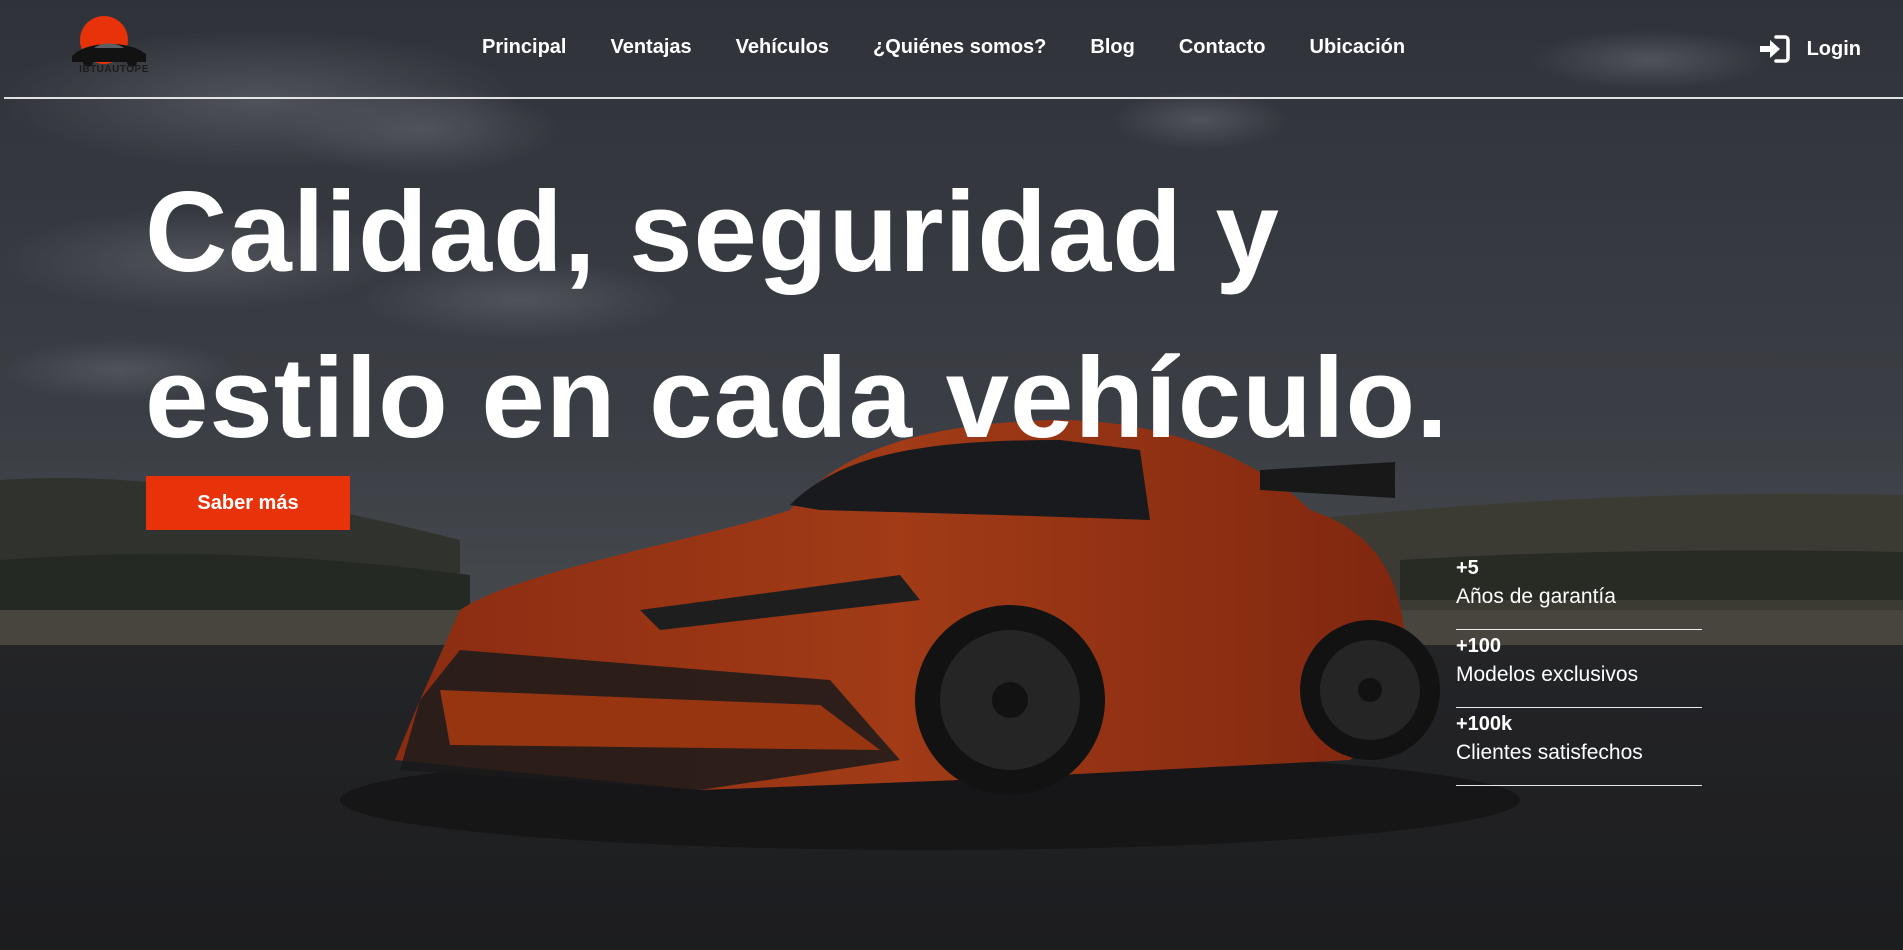  What do you see at coordinates (1112, 47) in the screenshot?
I see `nav-item-blog: Blog` at bounding box center [1112, 47].